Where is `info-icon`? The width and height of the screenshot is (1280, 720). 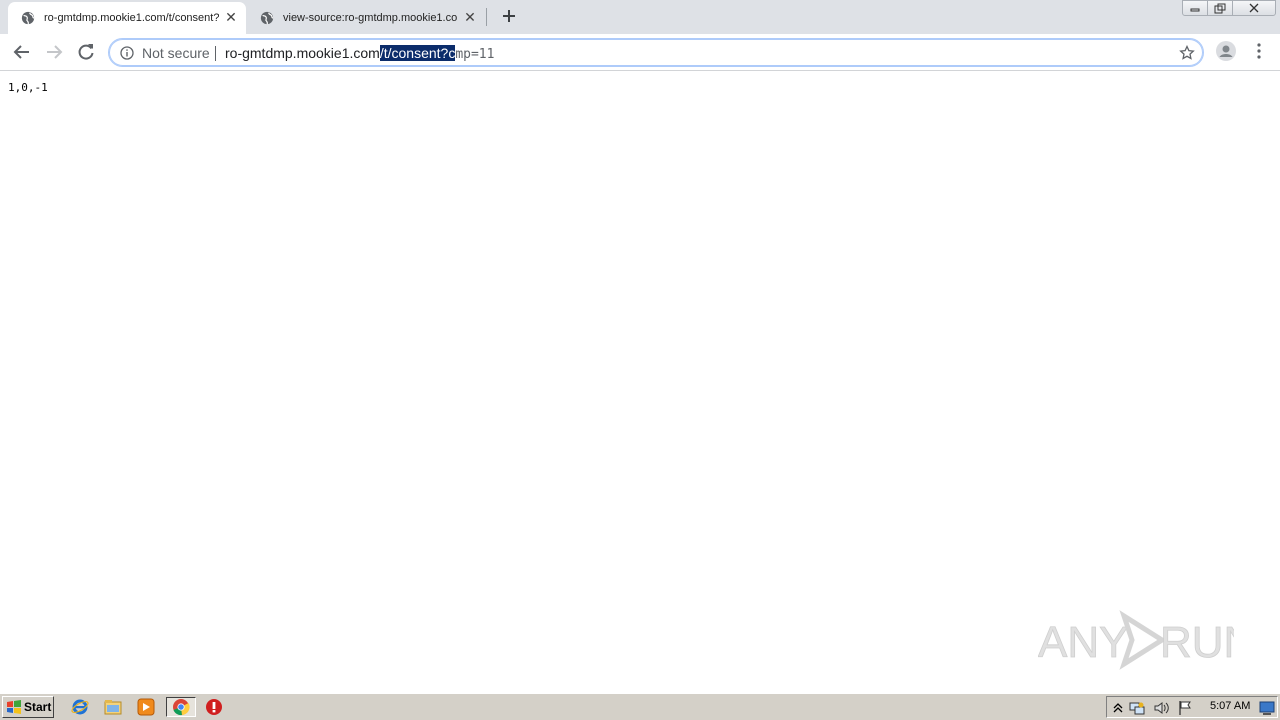
info-icon is located at coordinates (127, 53).